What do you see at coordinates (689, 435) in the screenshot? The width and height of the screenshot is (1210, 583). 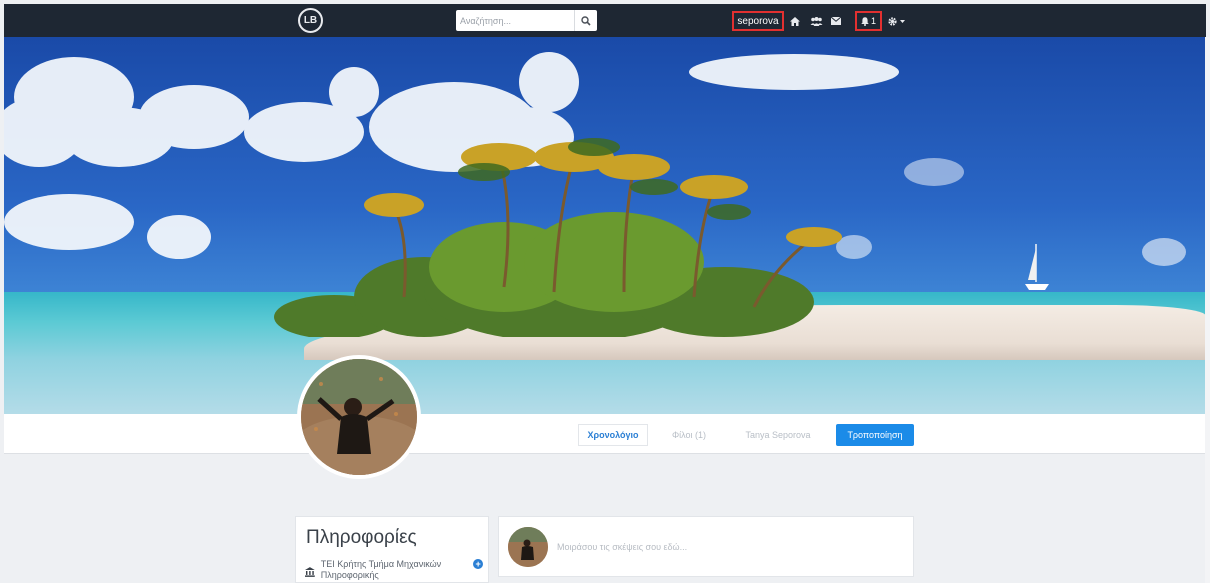 I see `tab-friends: Φίλοι (1)` at bounding box center [689, 435].